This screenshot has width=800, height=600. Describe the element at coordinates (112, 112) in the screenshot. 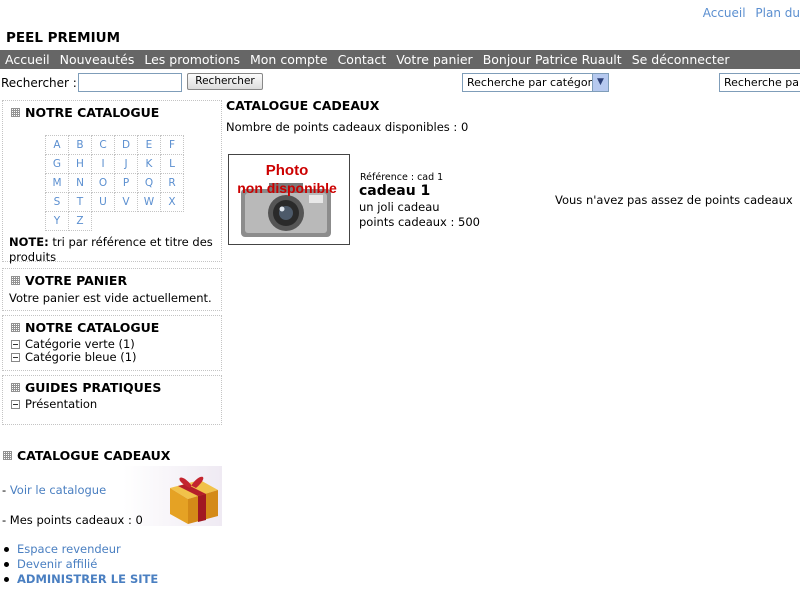

I see `catalog-box-title: NOTRE CATALOGUE` at that location.